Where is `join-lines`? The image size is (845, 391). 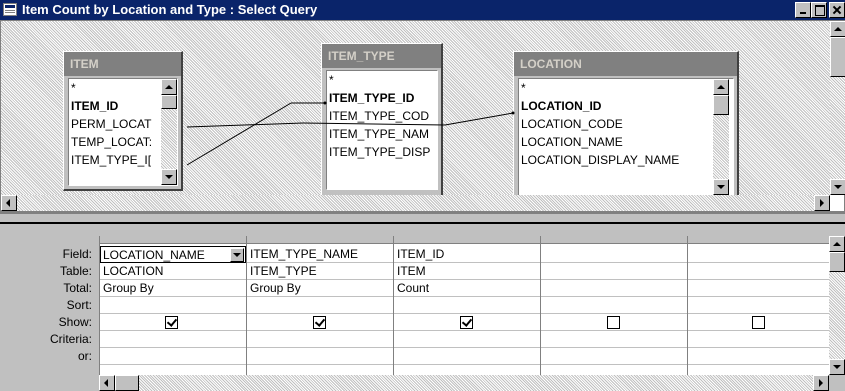 join-lines is located at coordinates (350, 133).